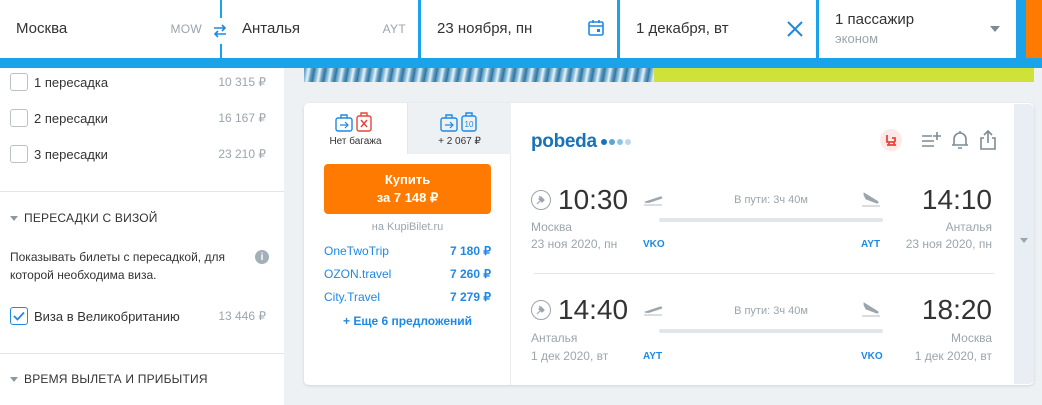 This screenshot has height=405, width=1042. I want to click on departure-date: 1 дек 2020, вт, so click(570, 356).